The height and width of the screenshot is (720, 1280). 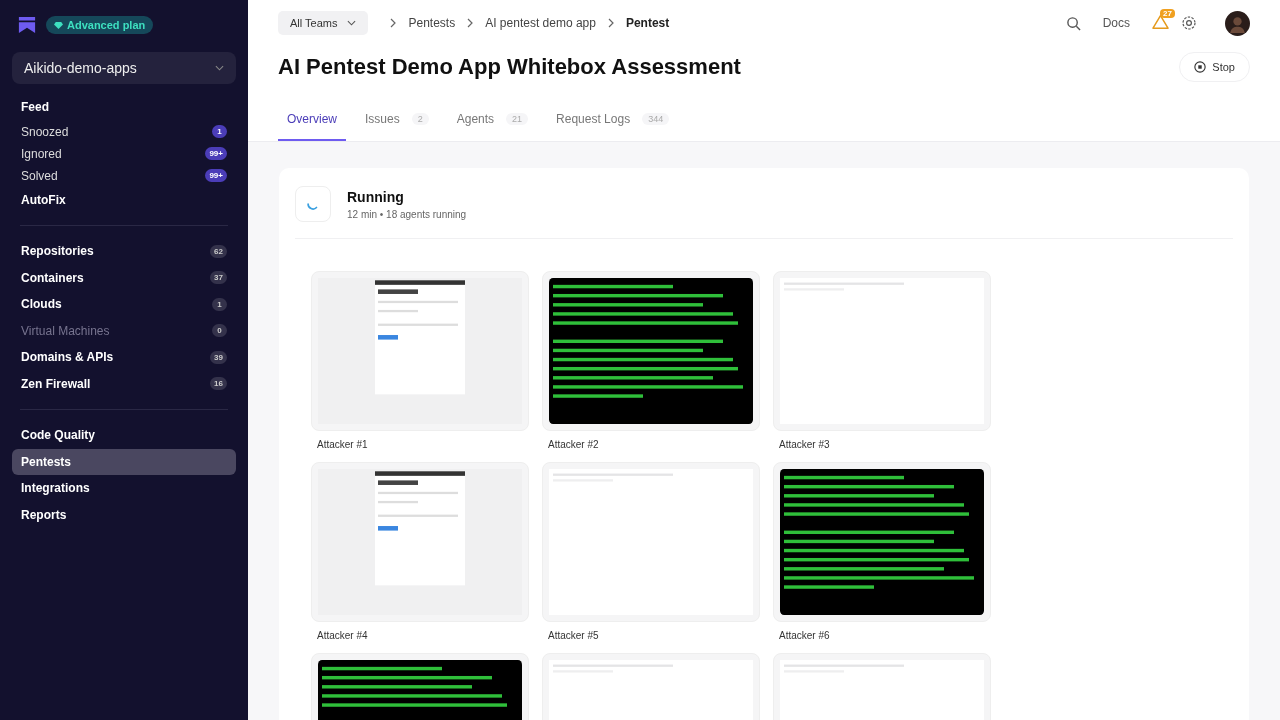 I want to click on page-title: AI Pentest Demo App Whitebox Assessment, so click(x=509, y=67).